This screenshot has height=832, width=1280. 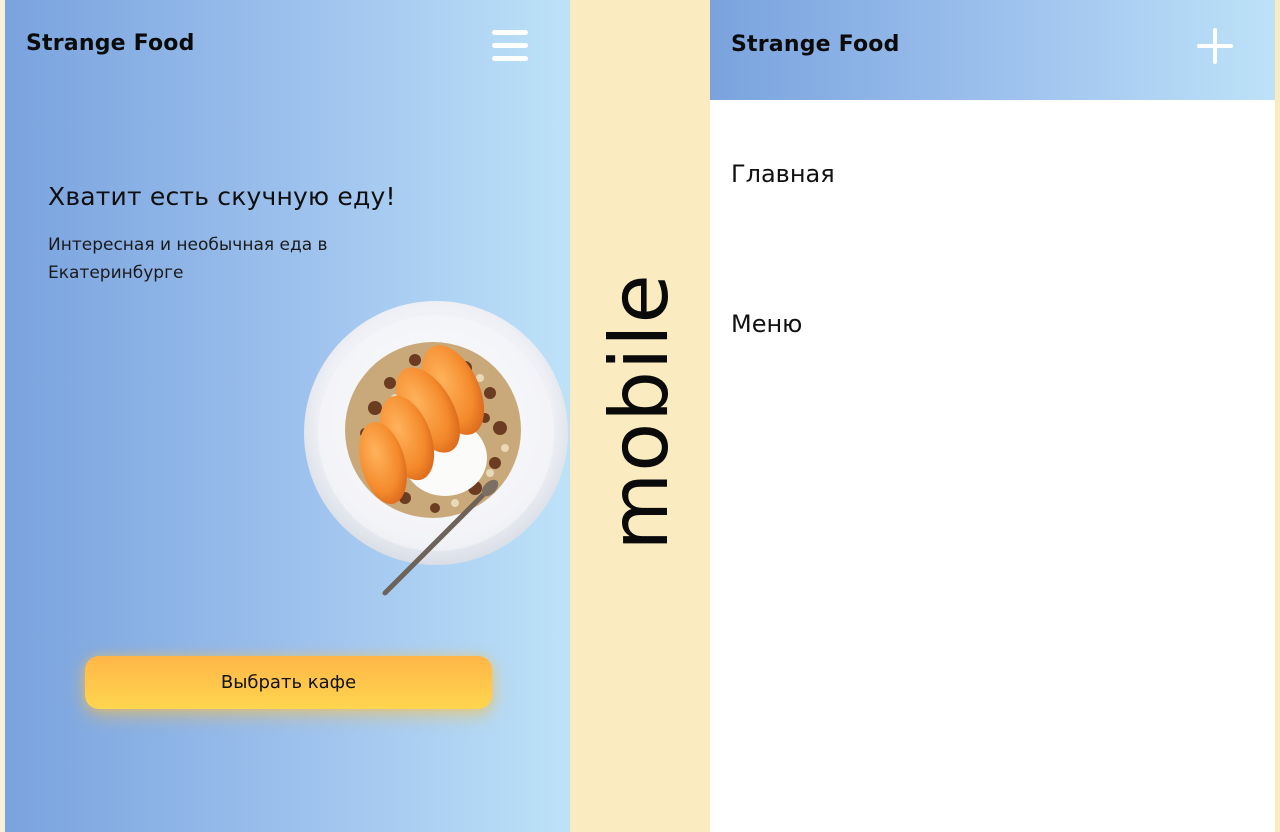 What do you see at coordinates (436, 448) in the screenshot?
I see `muesli-bowl-illustration` at bounding box center [436, 448].